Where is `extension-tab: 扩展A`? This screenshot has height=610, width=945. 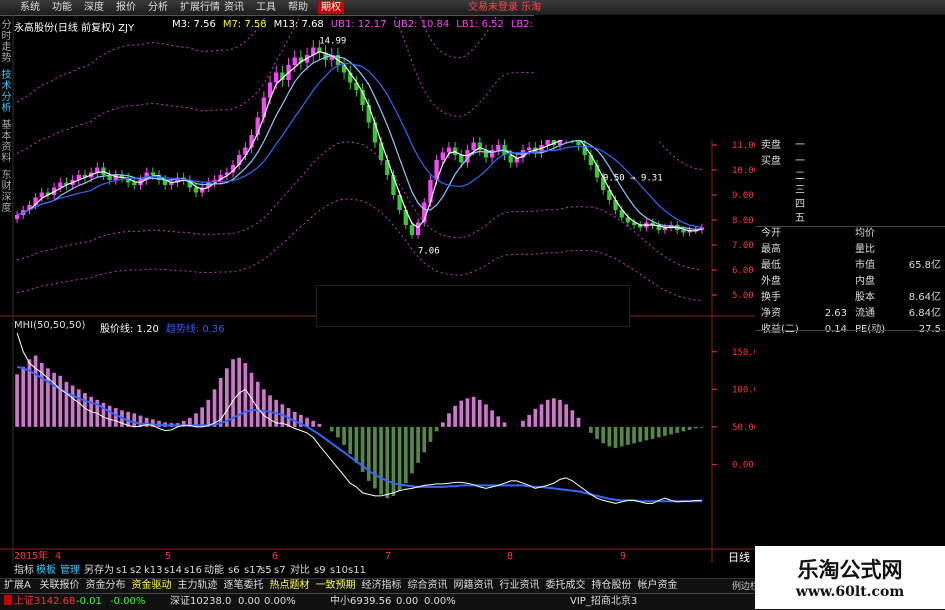
extension-tab: 扩展A is located at coordinates (17, 585).